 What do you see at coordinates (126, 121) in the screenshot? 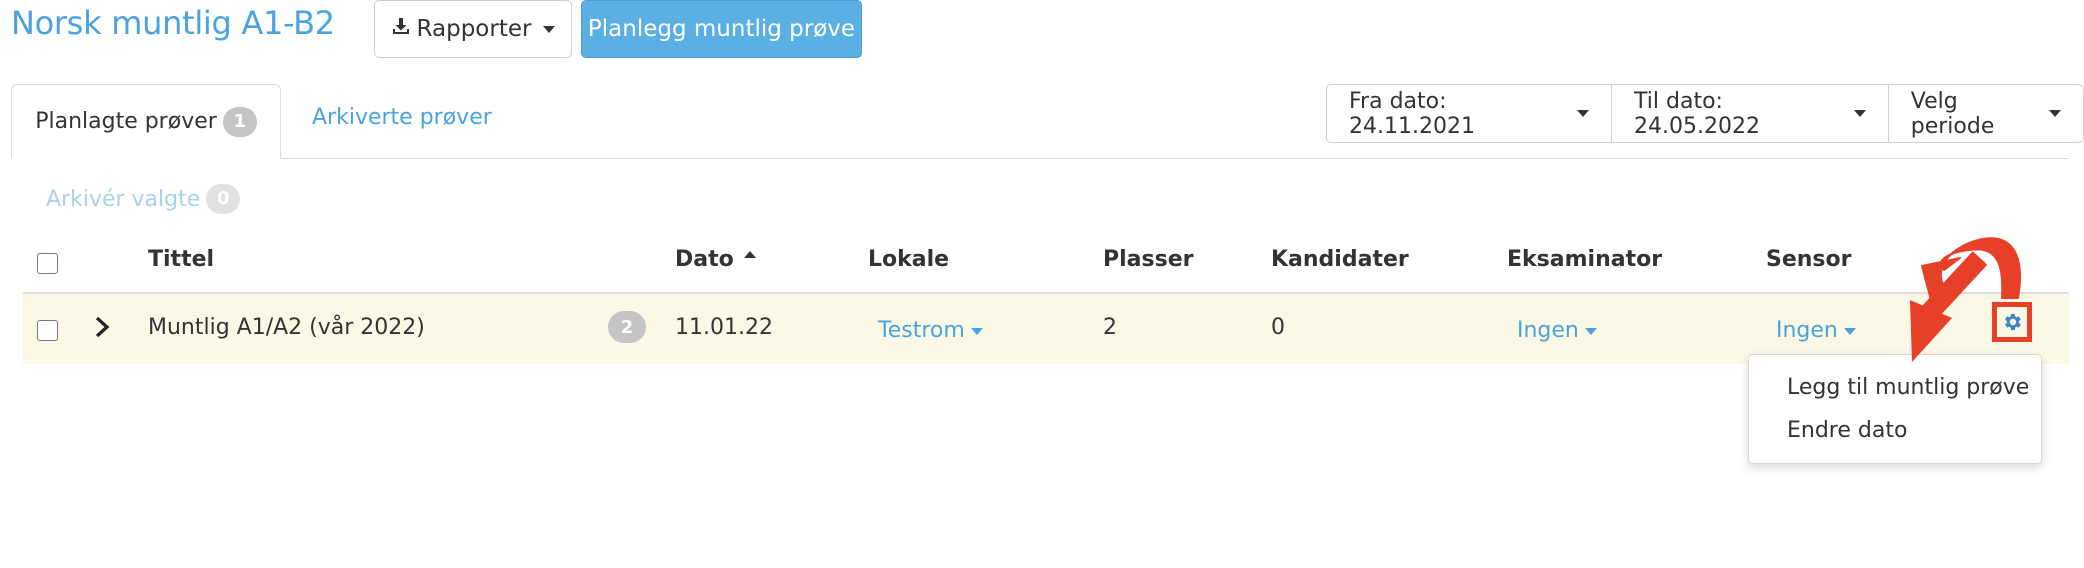
I see `tab-planned-exams-label: Planlagte prøver` at bounding box center [126, 121].